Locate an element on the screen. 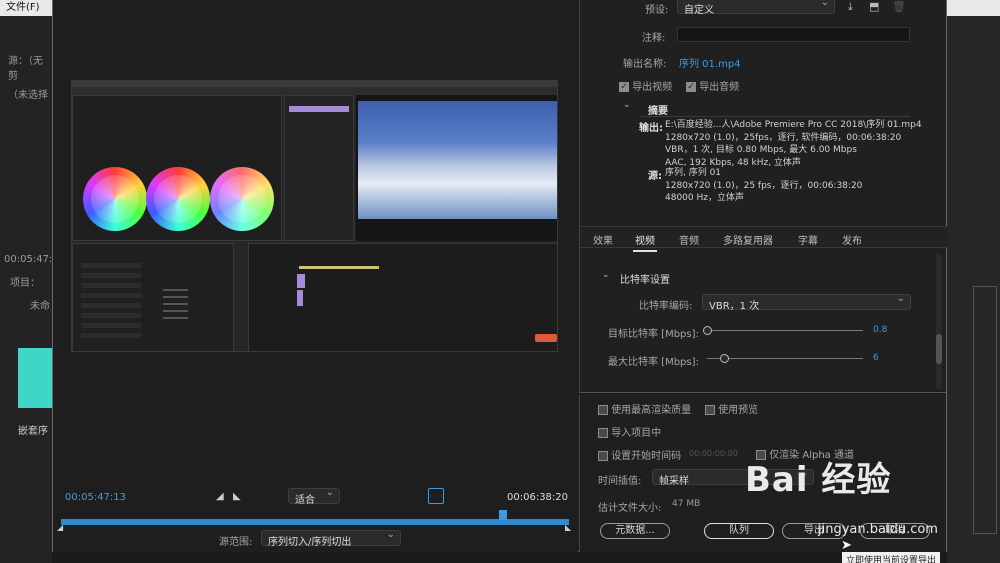 The width and height of the screenshot is (1000, 563). bitrate-encoding-dropdown: VBR，1 次 is located at coordinates (806, 302).